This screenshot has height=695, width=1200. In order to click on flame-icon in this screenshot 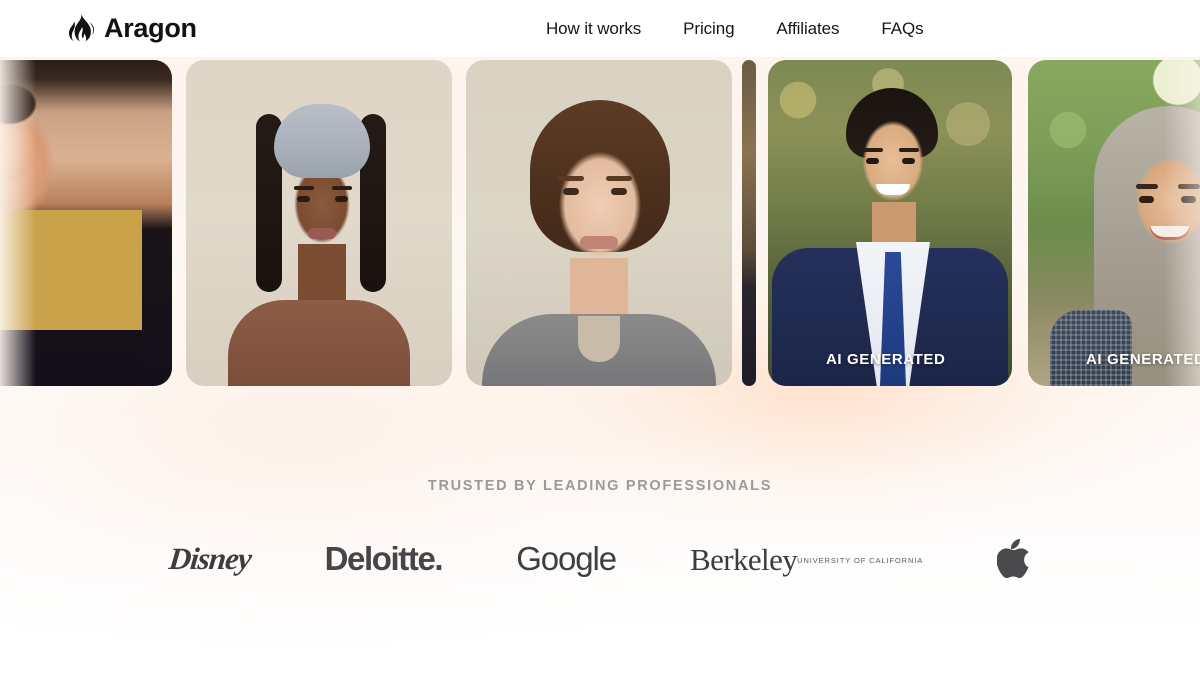, I will do `click(81, 28)`.